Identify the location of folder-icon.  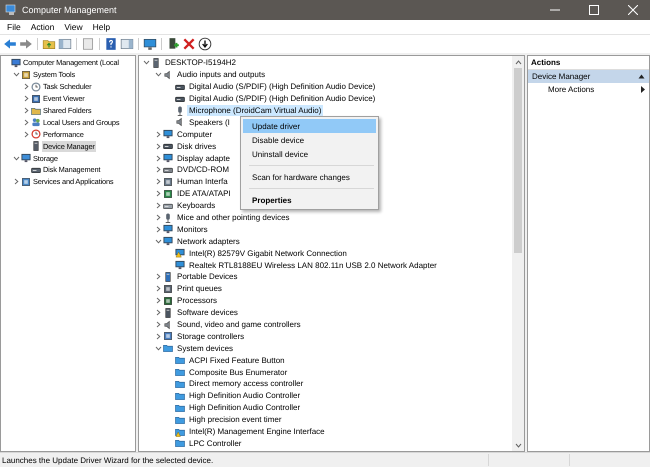
(36, 111).